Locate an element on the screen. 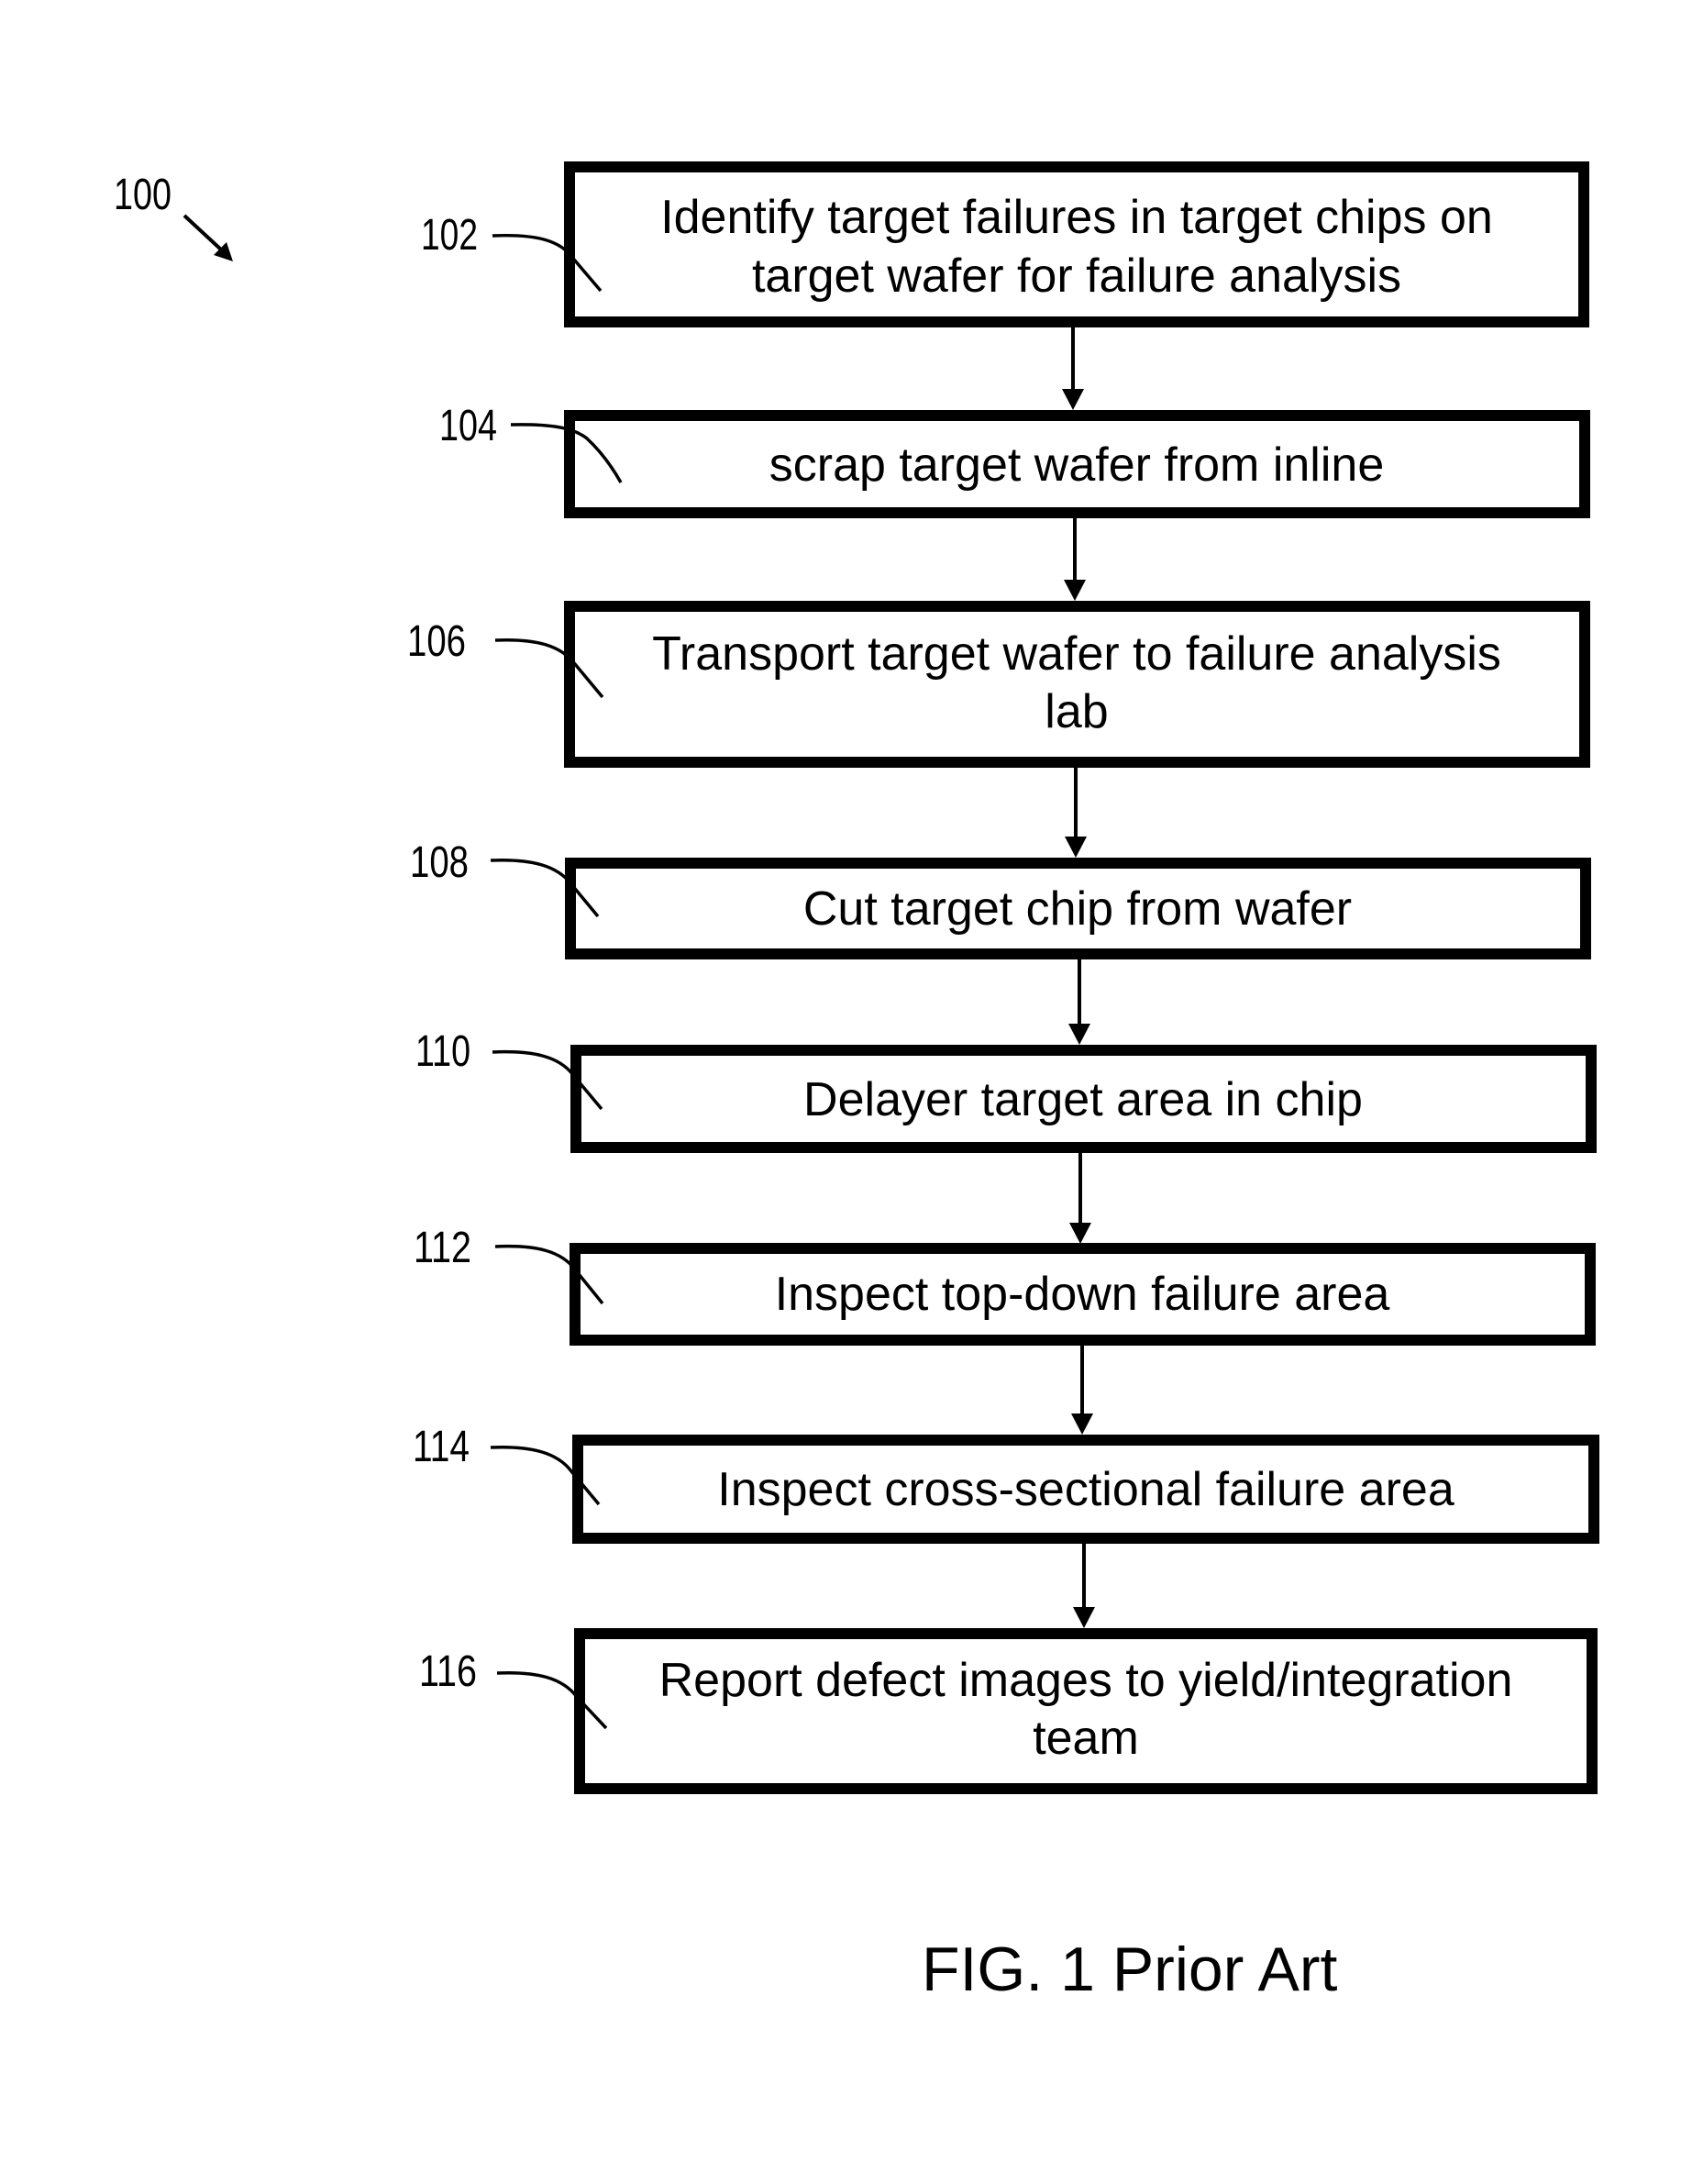 The image size is (1681, 2184). step-ref-label: 110 is located at coordinates (442, 1051).